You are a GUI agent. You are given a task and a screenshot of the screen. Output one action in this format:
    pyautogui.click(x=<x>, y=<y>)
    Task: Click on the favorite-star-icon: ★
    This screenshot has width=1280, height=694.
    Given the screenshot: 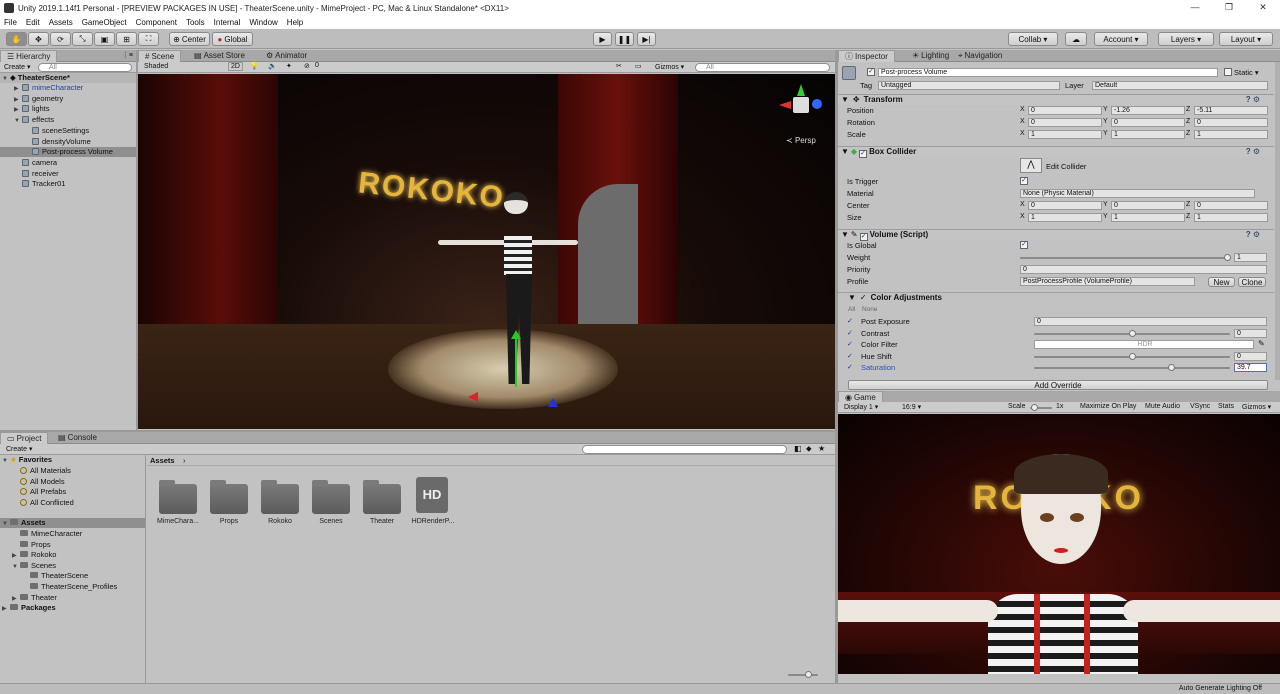 What is the action you would take?
    pyautogui.click(x=821, y=448)
    